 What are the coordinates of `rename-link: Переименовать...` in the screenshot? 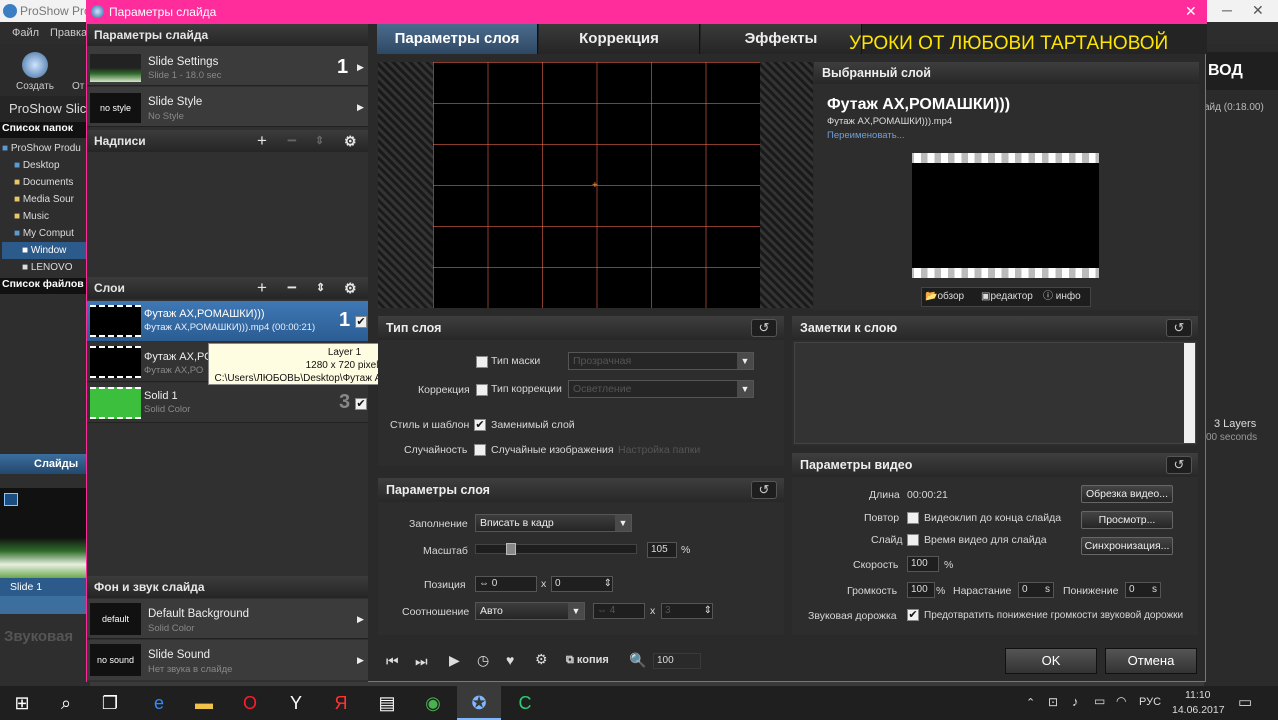 It's located at (866, 135).